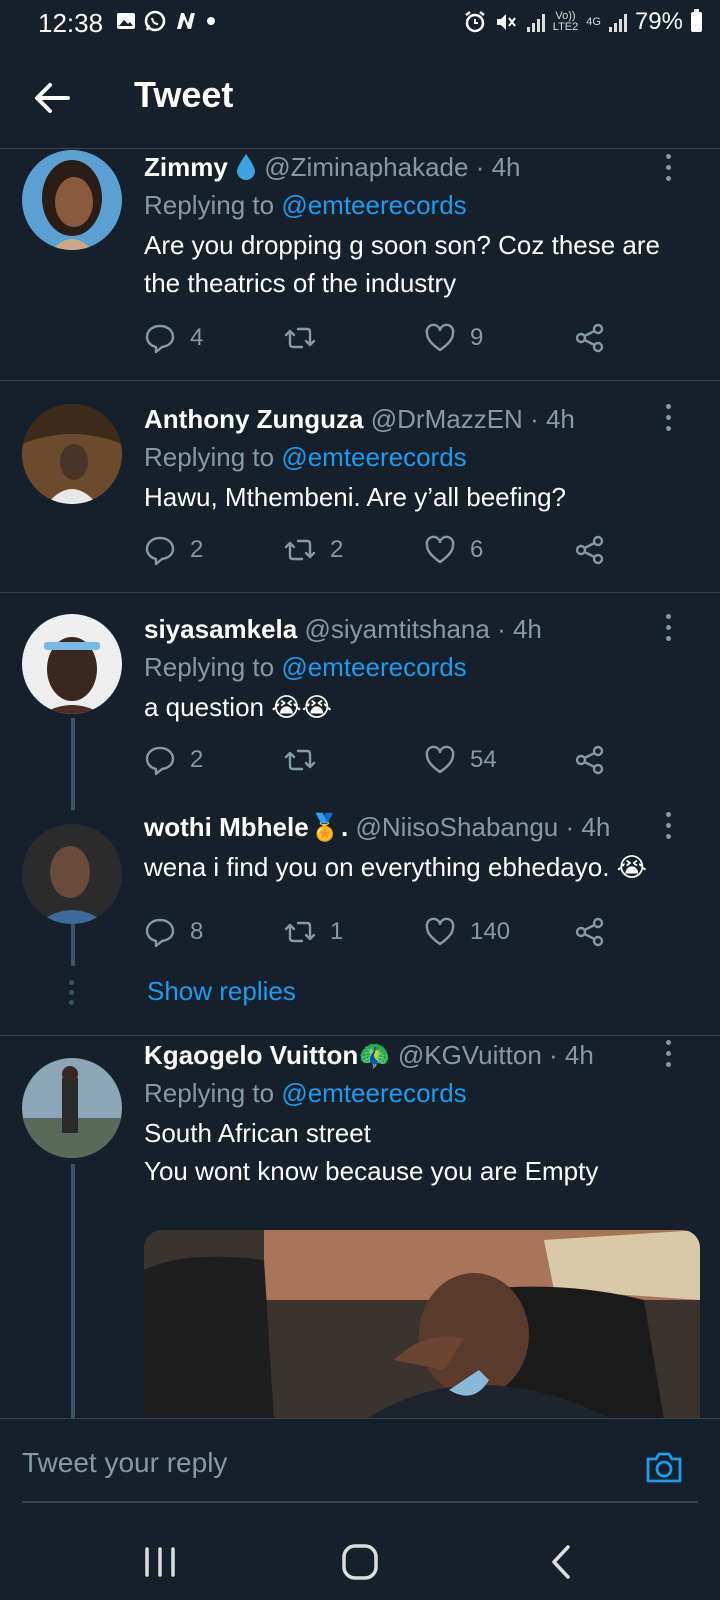 The width and height of the screenshot is (720, 1600). What do you see at coordinates (246, 167) in the screenshot?
I see `droplet-icon` at bounding box center [246, 167].